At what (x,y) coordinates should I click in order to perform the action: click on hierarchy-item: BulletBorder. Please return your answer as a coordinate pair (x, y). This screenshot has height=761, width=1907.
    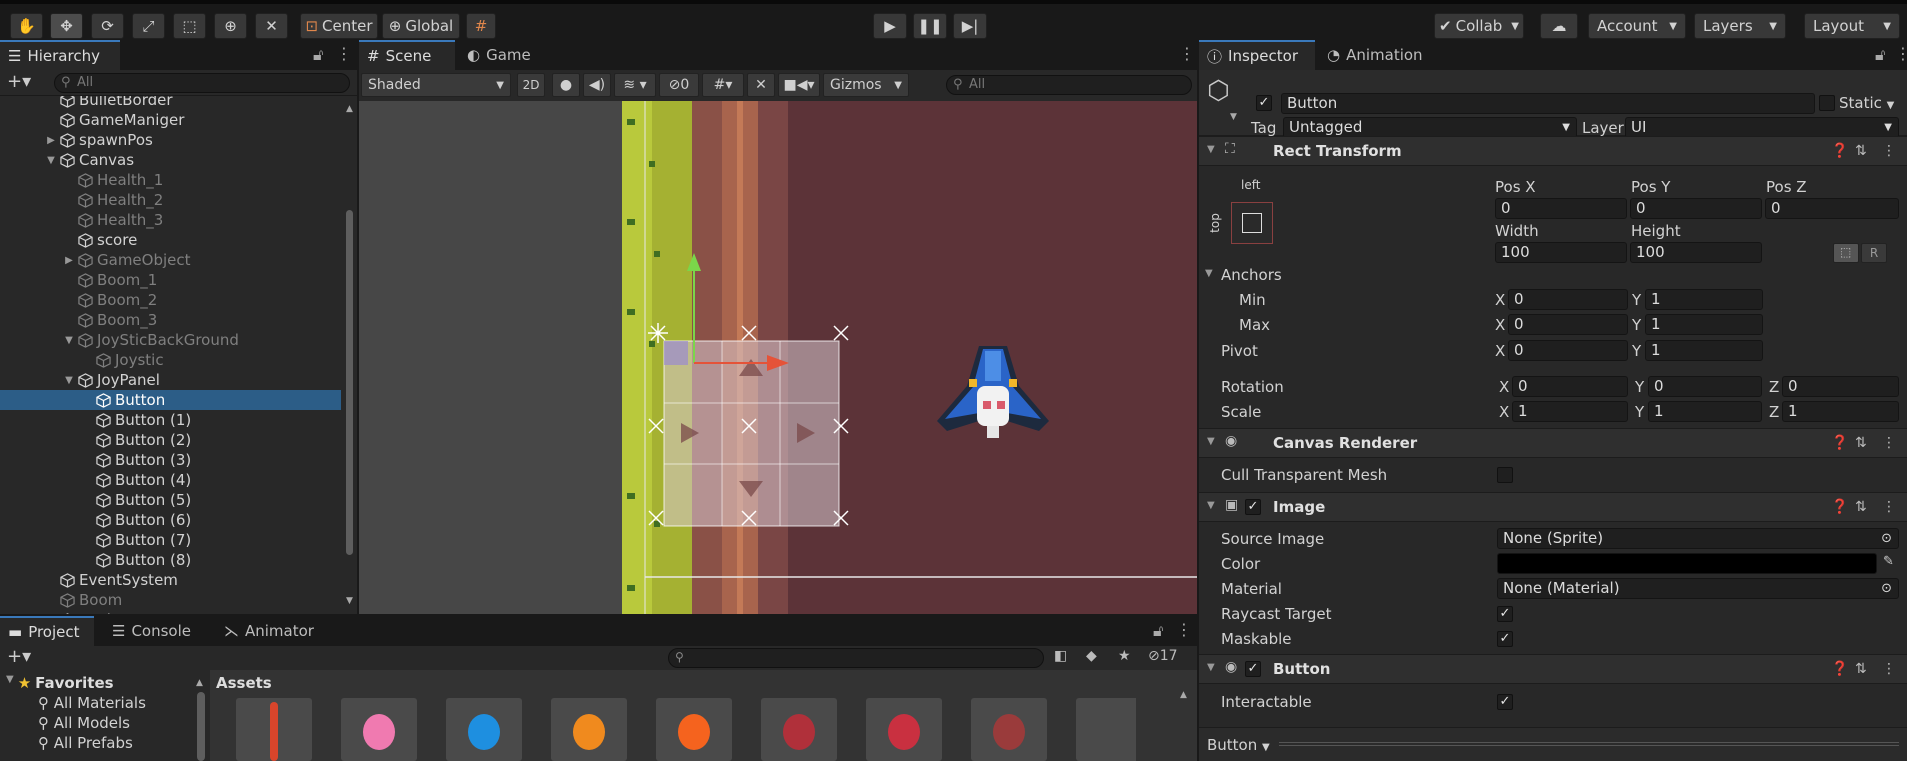
    Looking at the image, I should click on (170, 103).